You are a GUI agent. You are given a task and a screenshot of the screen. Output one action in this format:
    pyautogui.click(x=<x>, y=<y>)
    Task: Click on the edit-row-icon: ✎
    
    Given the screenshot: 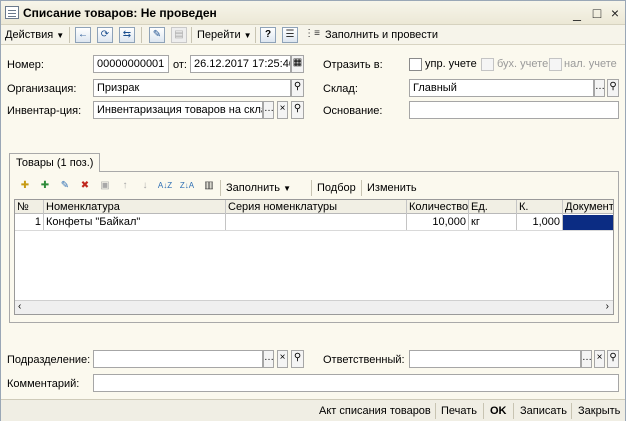 What is the action you would take?
    pyautogui.click(x=65, y=187)
    